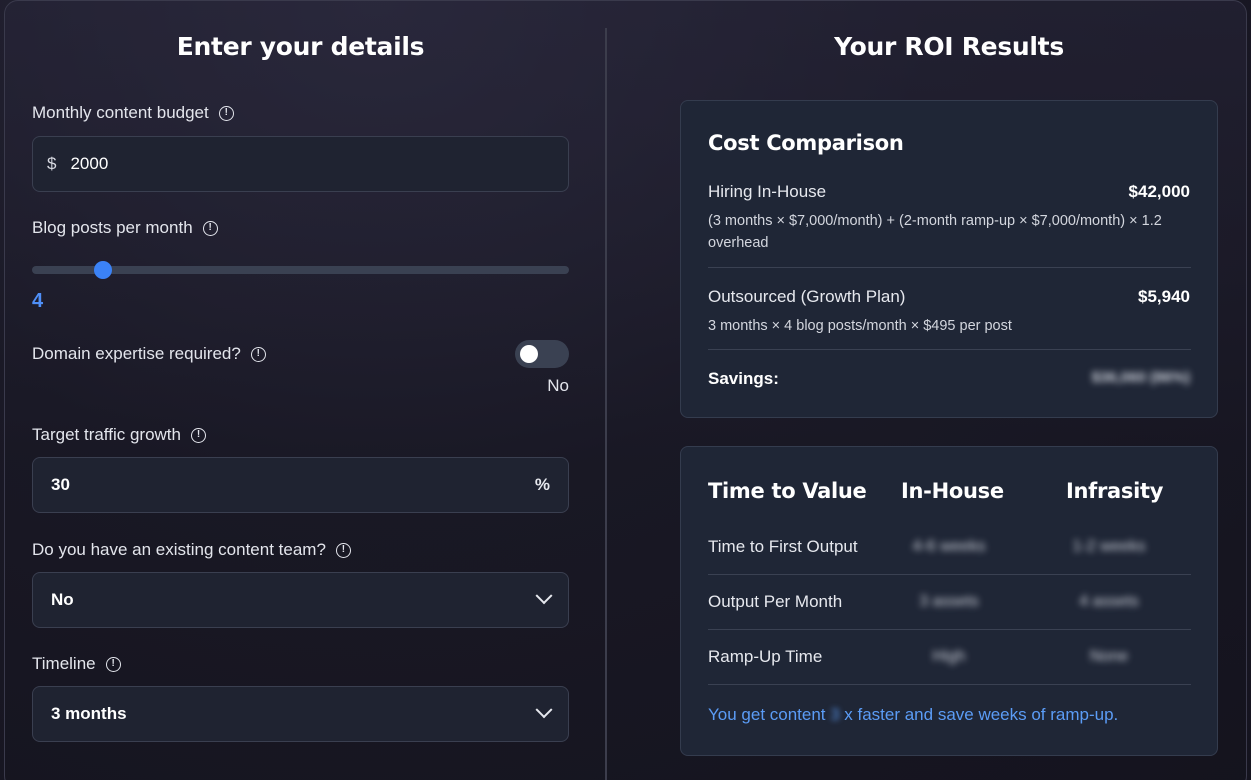 This screenshot has height=780, width=1251. Describe the element at coordinates (38, 301) in the screenshot. I see `blog-posts-value: 4` at that location.